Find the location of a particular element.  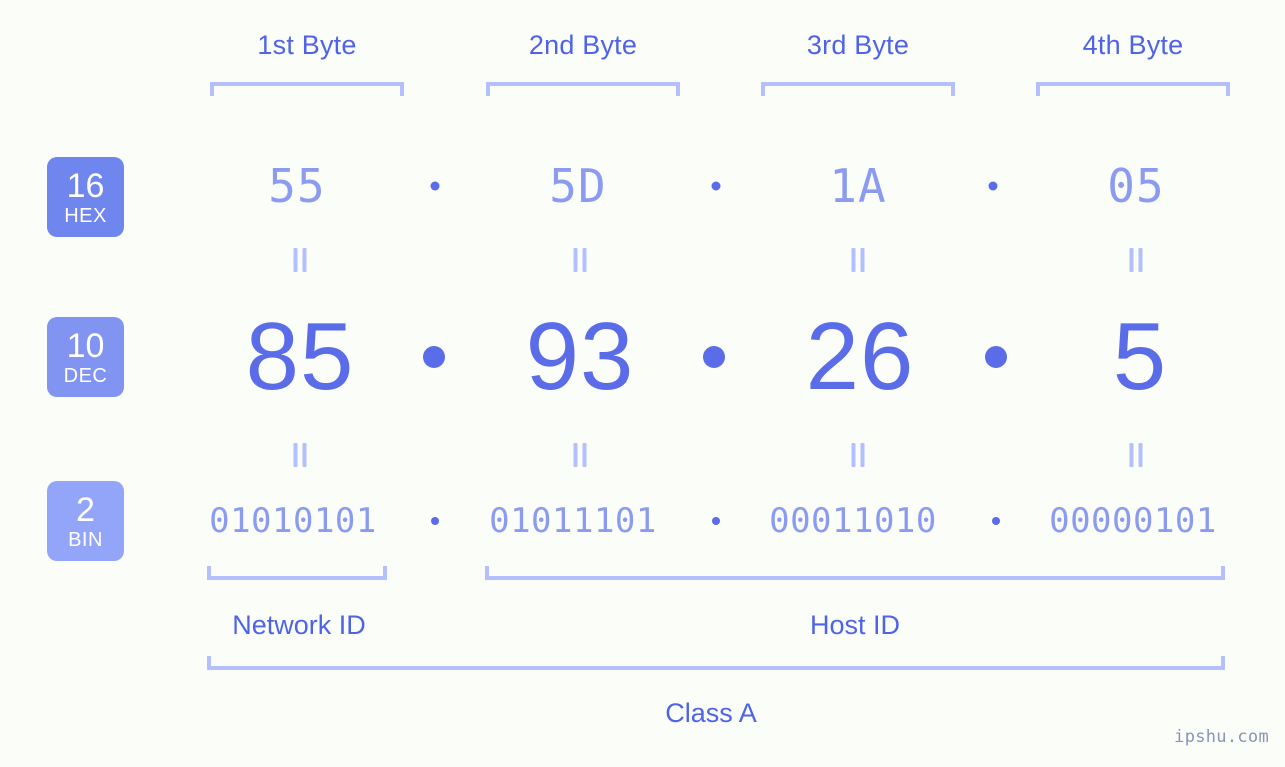

hex-byte-3: 1A is located at coordinates (858, 186).